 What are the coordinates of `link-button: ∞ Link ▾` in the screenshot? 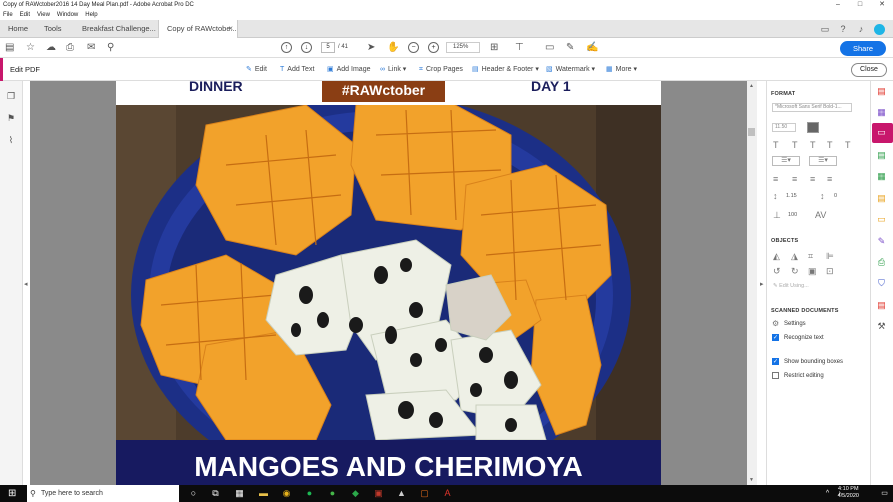 It's located at (393, 69).